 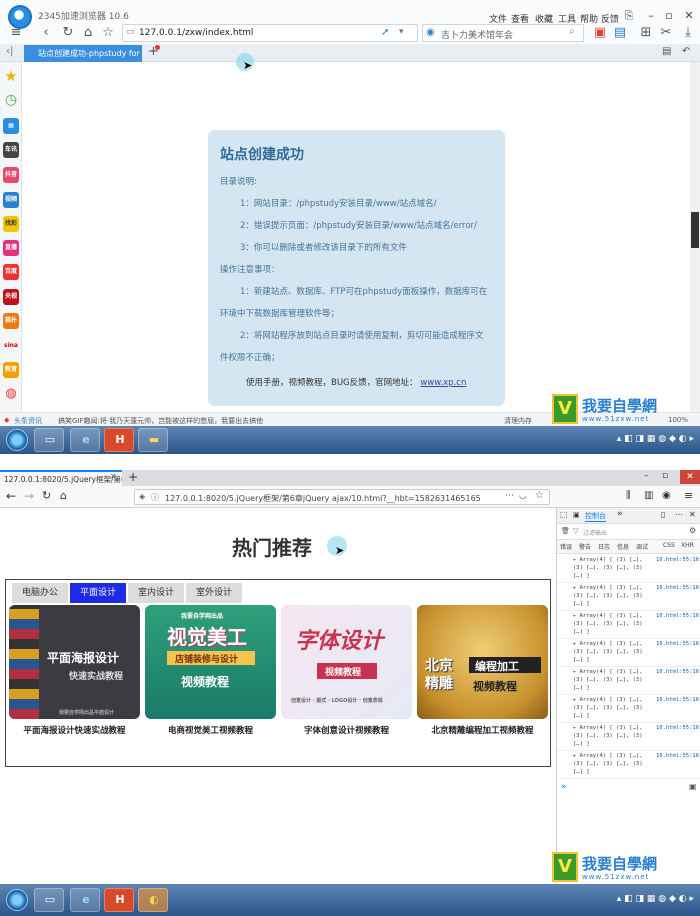 I want to click on product-caption: 电商视觉美工视频教程, so click(x=210, y=730).